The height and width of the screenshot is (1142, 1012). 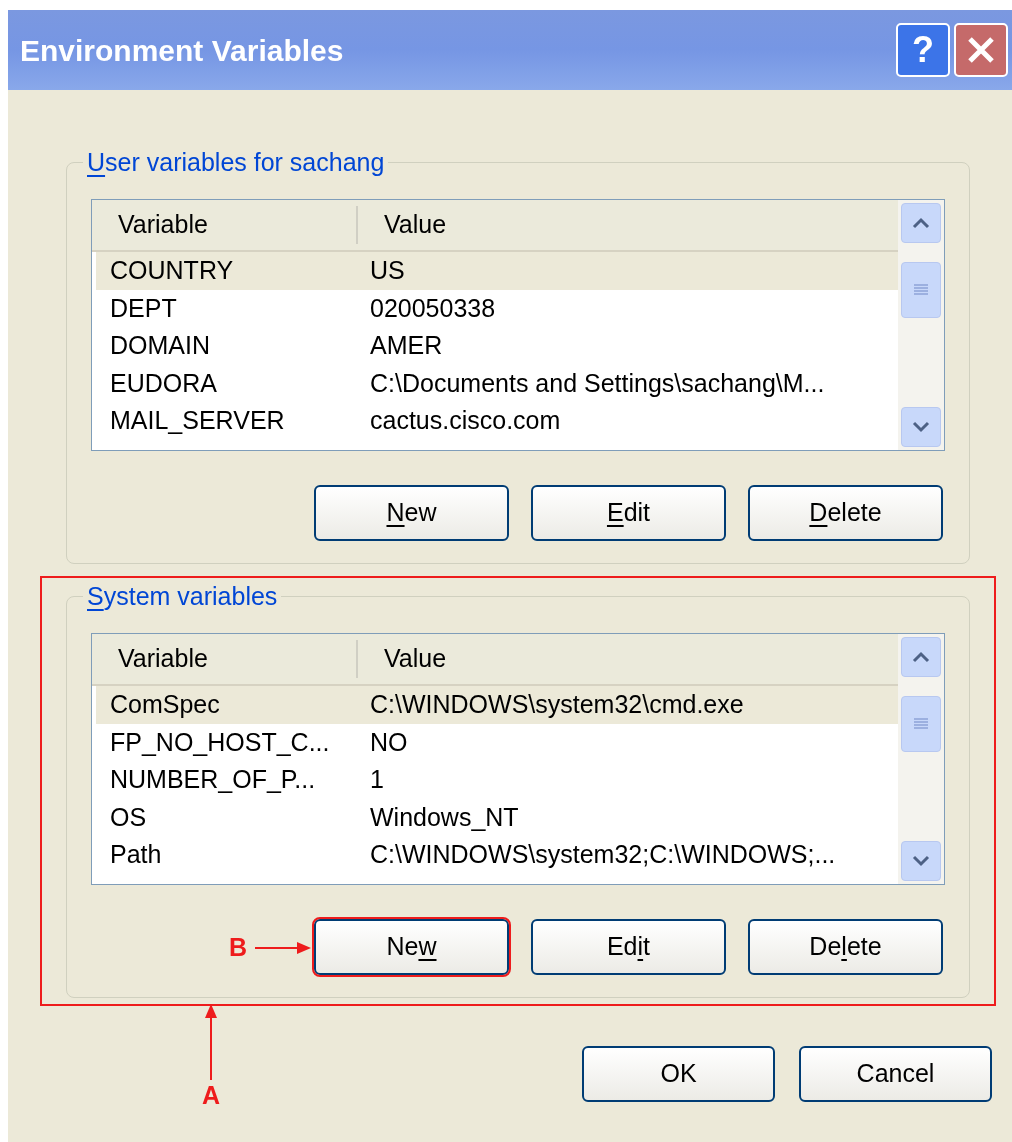 What do you see at coordinates (387, 270) in the screenshot?
I see `variable-value: US` at bounding box center [387, 270].